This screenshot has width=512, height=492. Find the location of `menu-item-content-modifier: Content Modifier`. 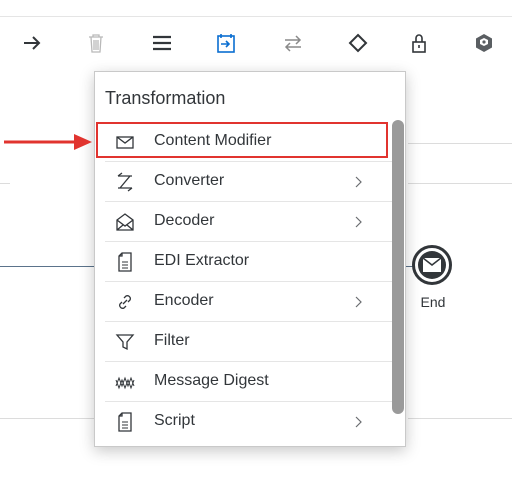

menu-item-content-modifier: Content Modifier is located at coordinates (244, 142).